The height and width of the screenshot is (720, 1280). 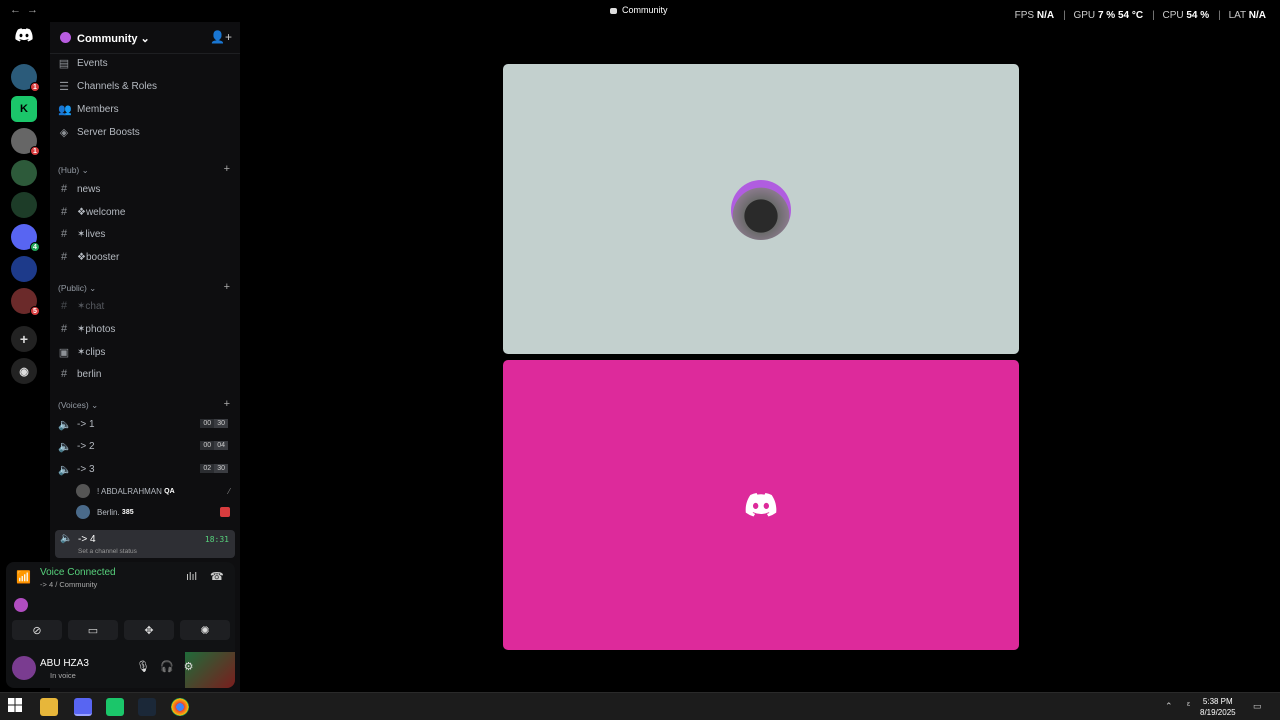 What do you see at coordinates (25, 302) in the screenshot?
I see `server-folder2-icon: 5` at bounding box center [25, 302].